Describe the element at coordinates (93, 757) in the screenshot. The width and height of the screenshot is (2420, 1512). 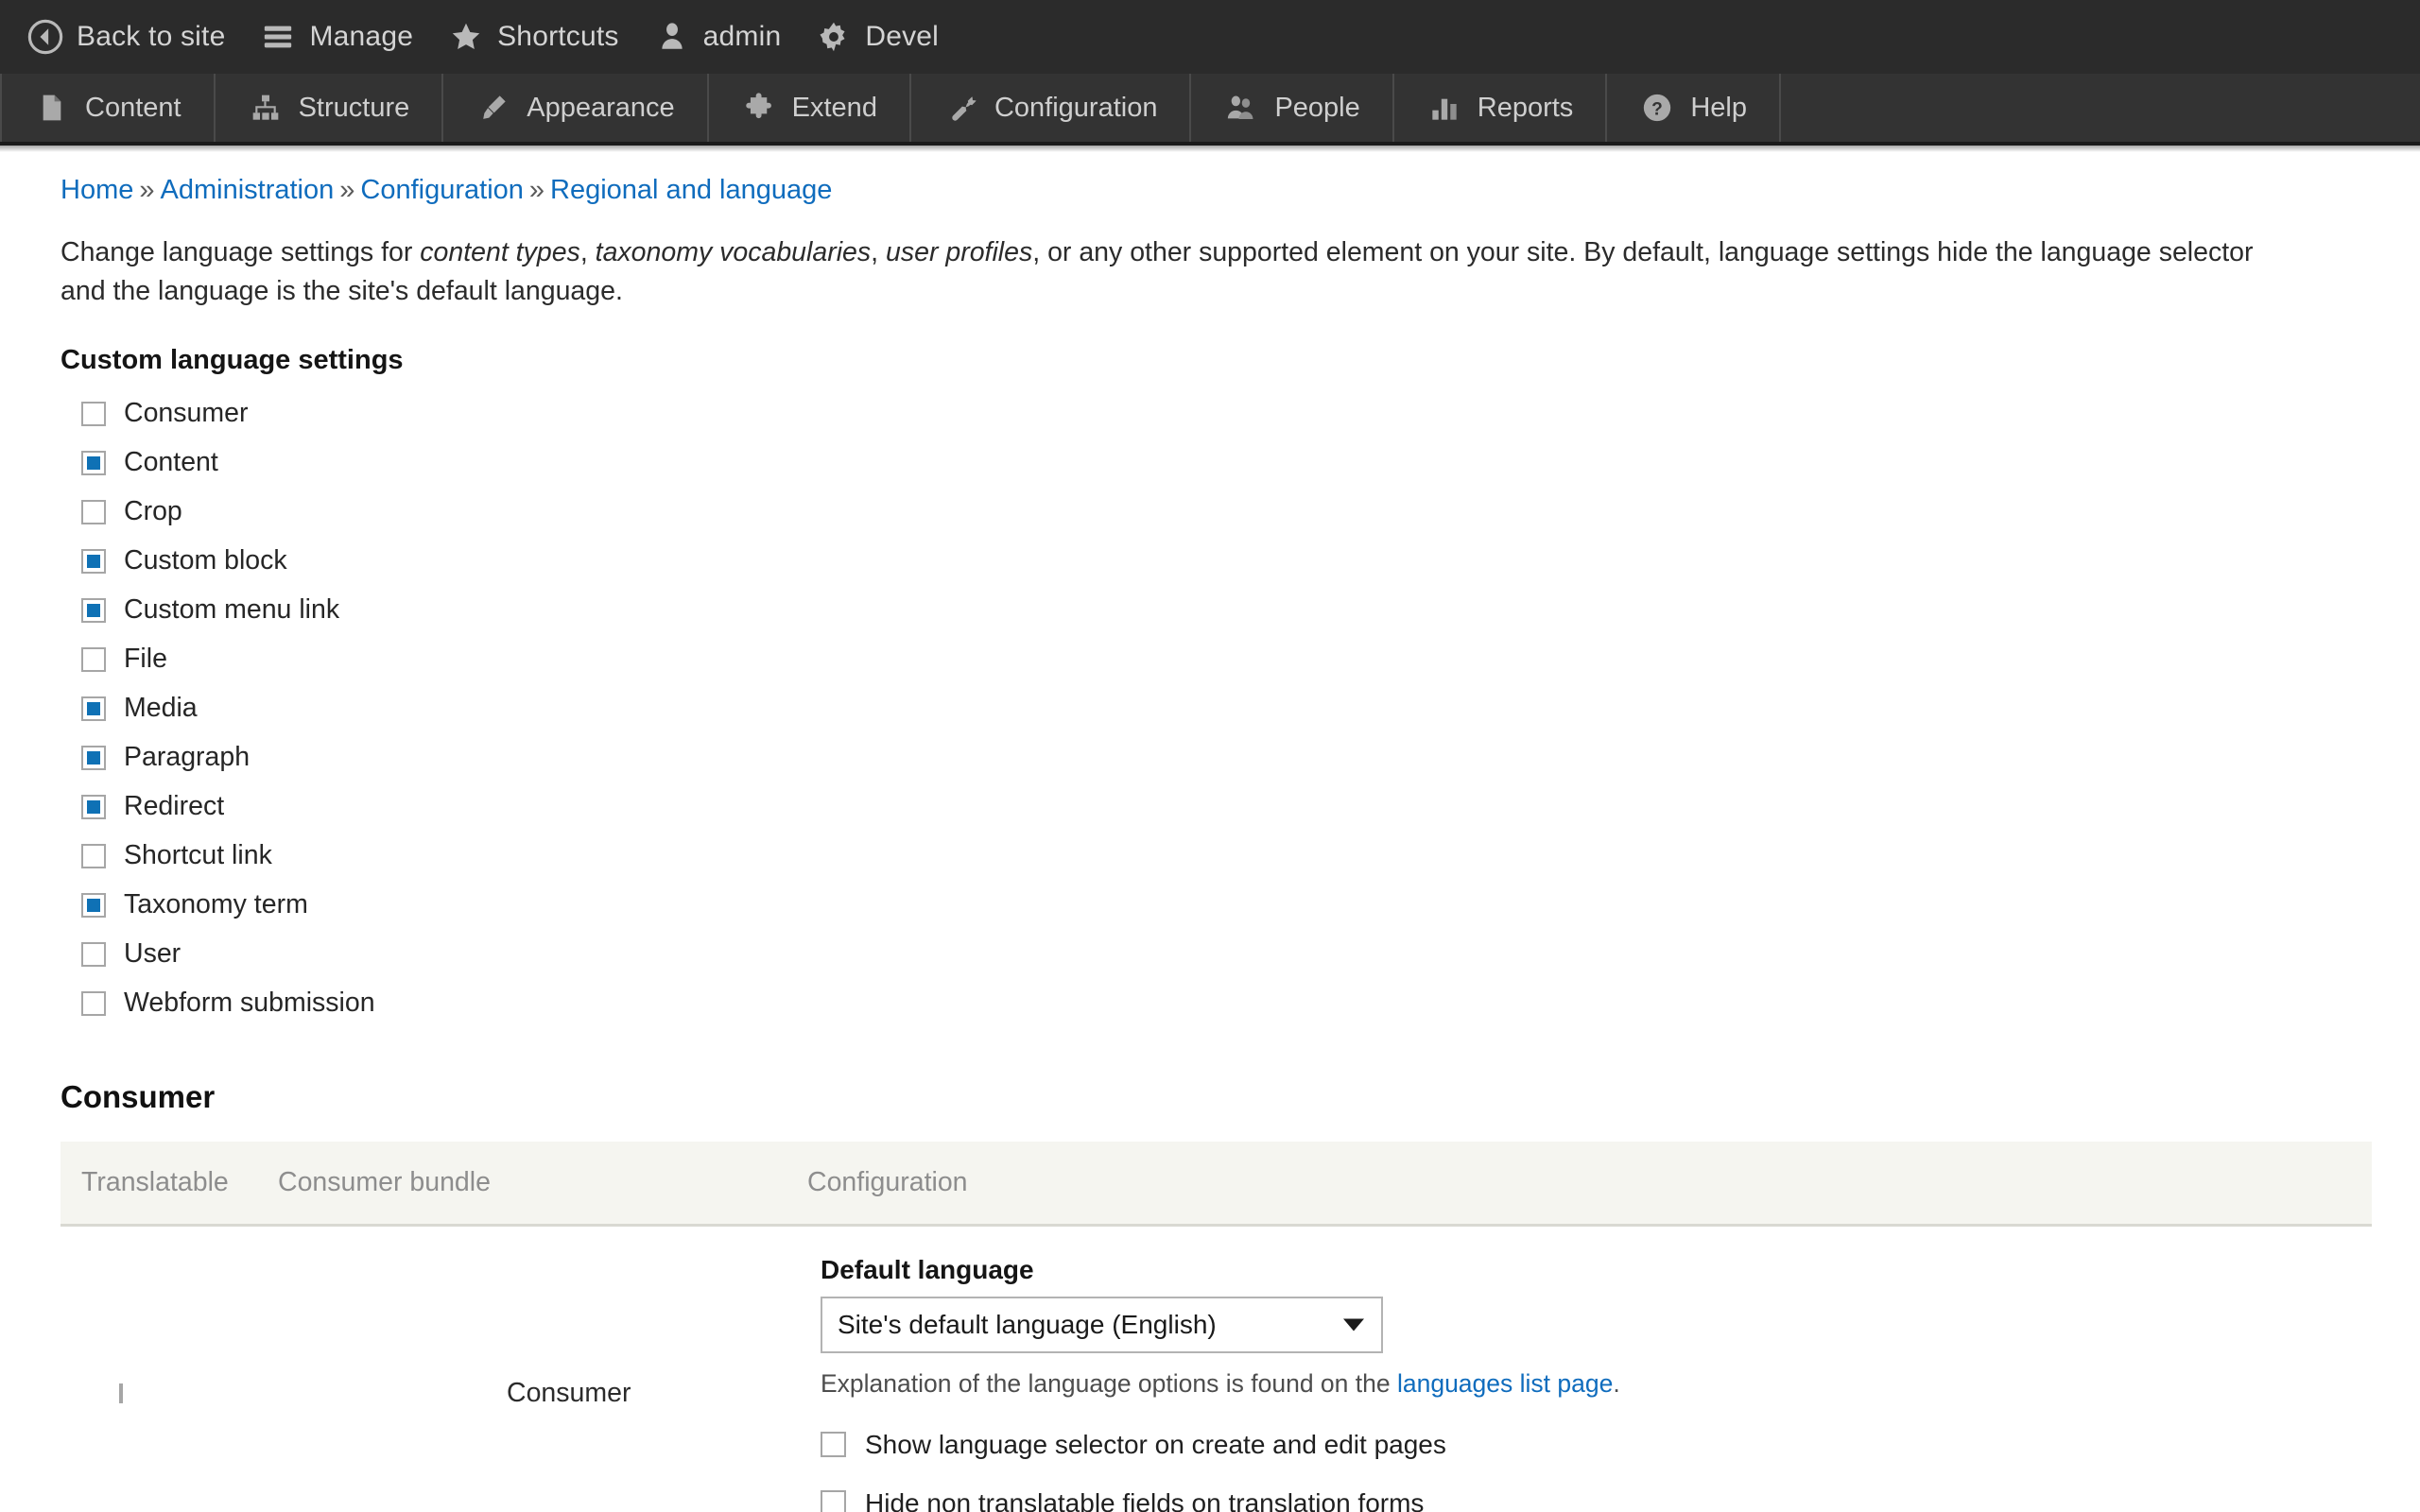
I see `checkbox-paragraph` at that location.